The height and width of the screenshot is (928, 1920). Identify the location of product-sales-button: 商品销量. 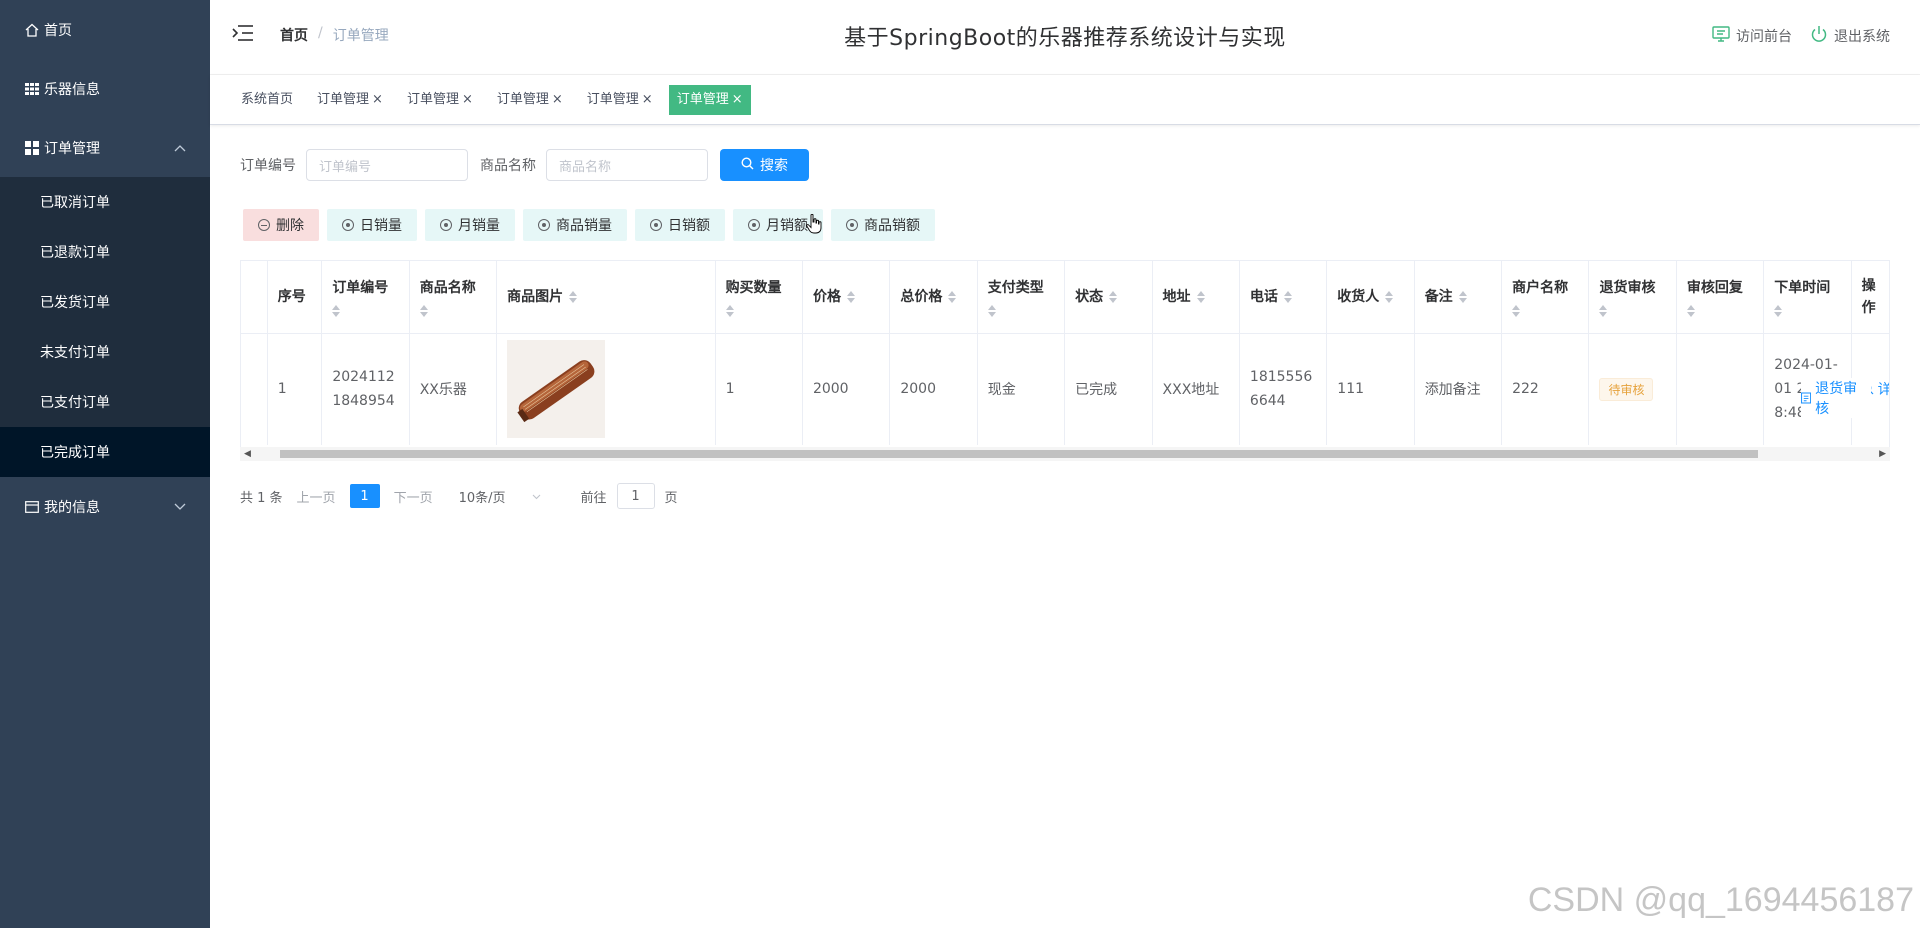
(575, 225).